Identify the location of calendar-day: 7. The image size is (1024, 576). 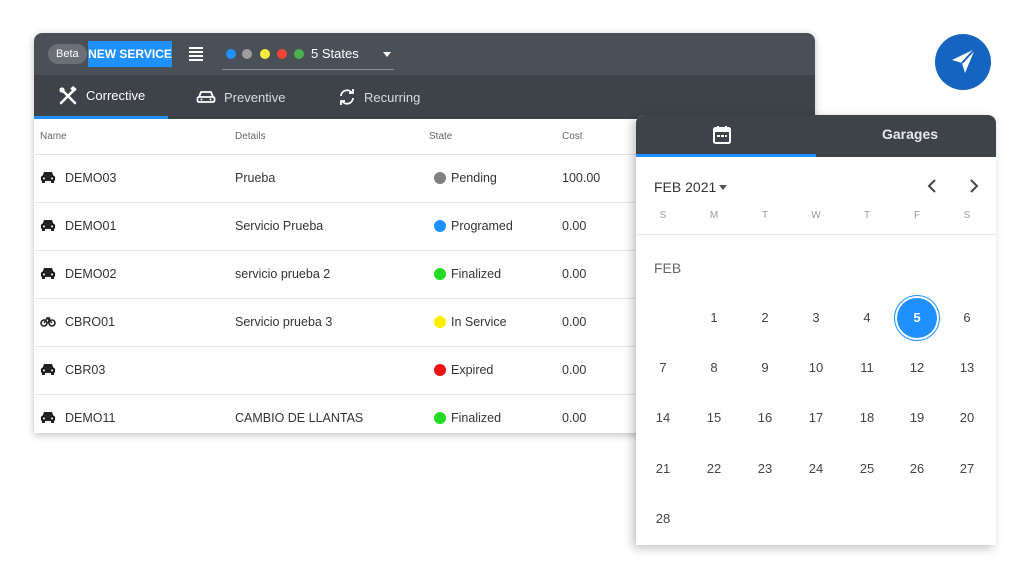
(663, 368).